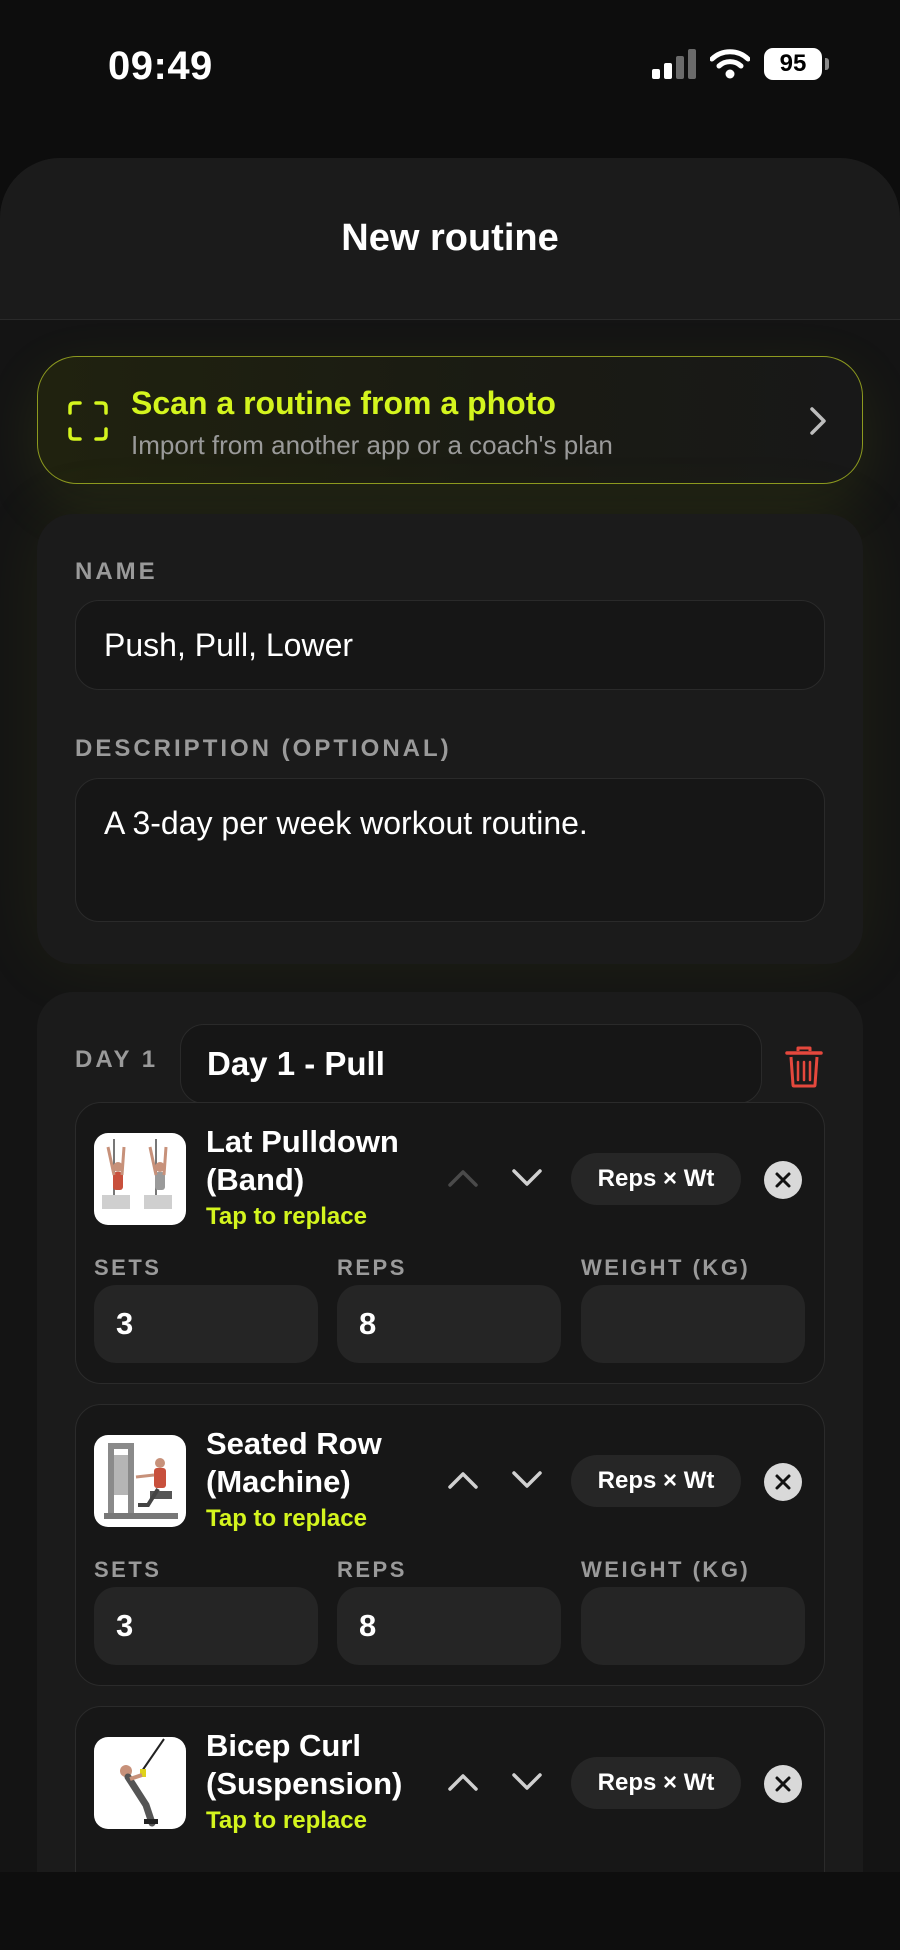 This screenshot has height=1950, width=900. I want to click on description-label: DESCRIPTION (OPTIONAL), so click(263, 748).